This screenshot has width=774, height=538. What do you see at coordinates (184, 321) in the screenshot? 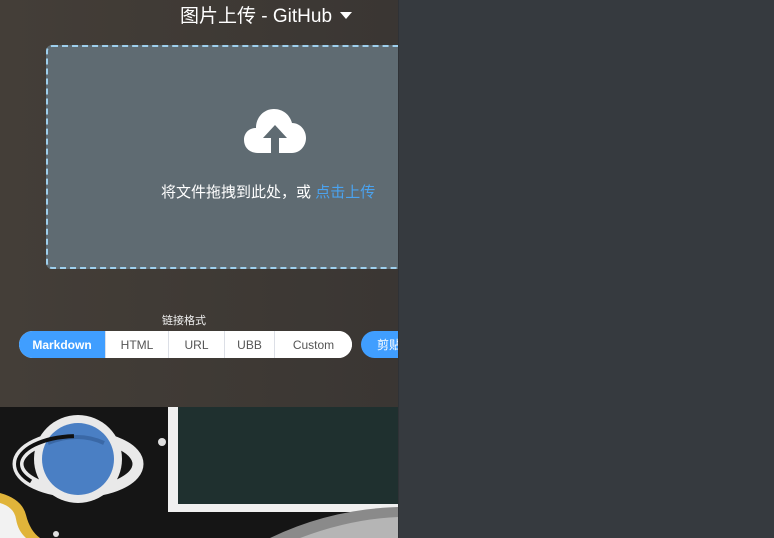
I see `link-format-label: 链接格式` at bounding box center [184, 321].